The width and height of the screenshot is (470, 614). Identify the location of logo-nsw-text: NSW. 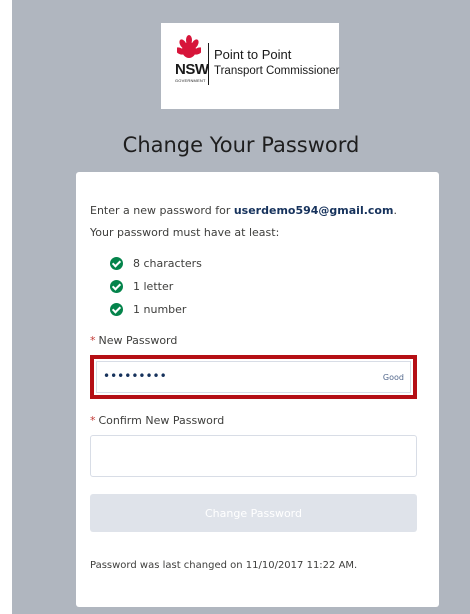
(192, 69).